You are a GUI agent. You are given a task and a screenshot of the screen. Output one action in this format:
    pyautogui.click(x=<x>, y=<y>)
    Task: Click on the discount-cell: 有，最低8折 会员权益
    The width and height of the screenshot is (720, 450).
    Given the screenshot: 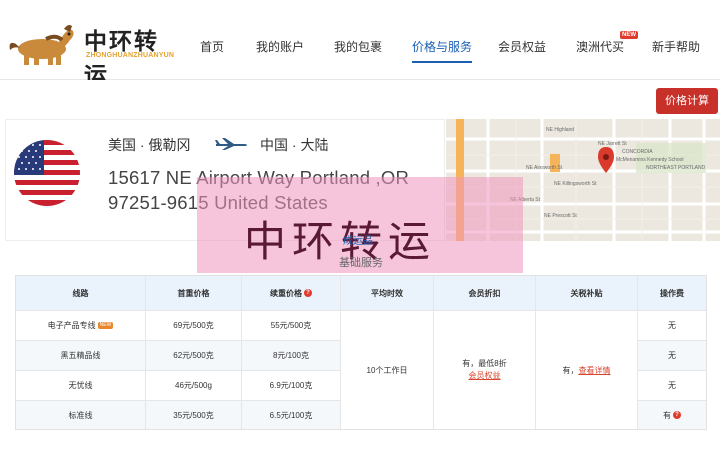 What is the action you would take?
    pyautogui.click(x=485, y=370)
    